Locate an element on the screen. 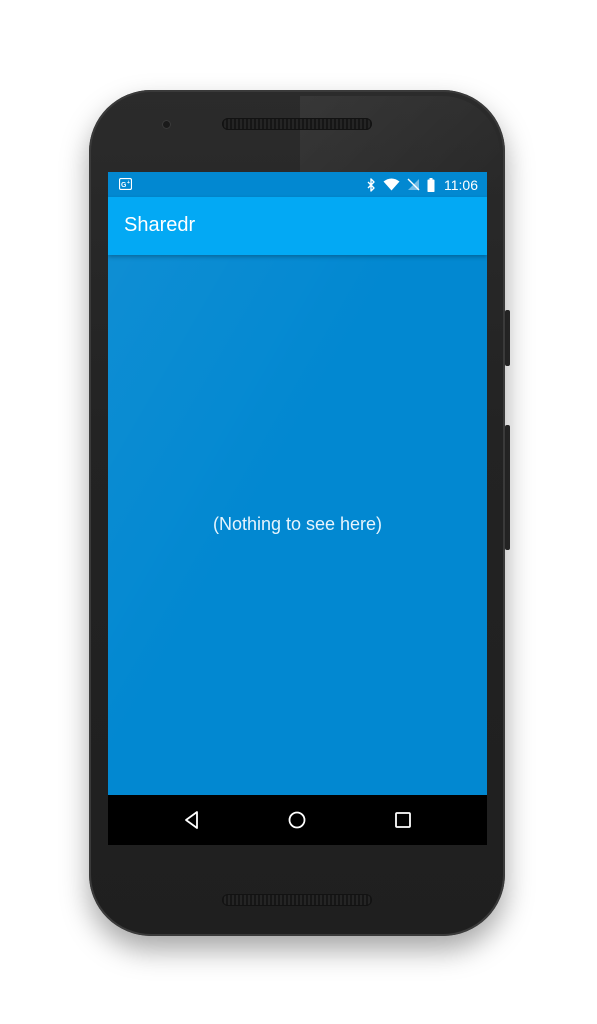 The image size is (597, 1024). app-title: Sharedr is located at coordinates (160, 225).